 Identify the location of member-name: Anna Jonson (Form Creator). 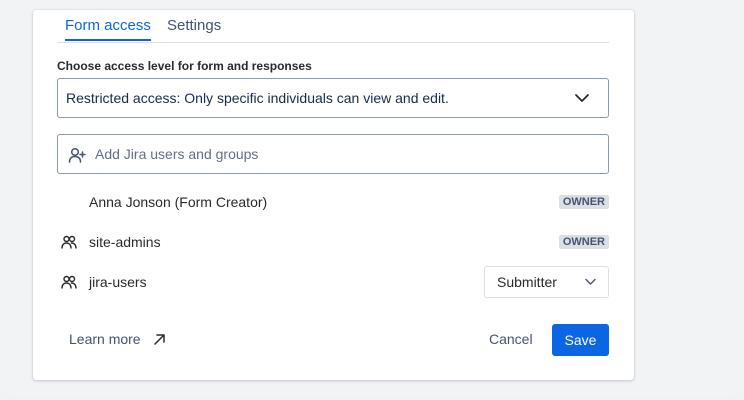
(178, 202).